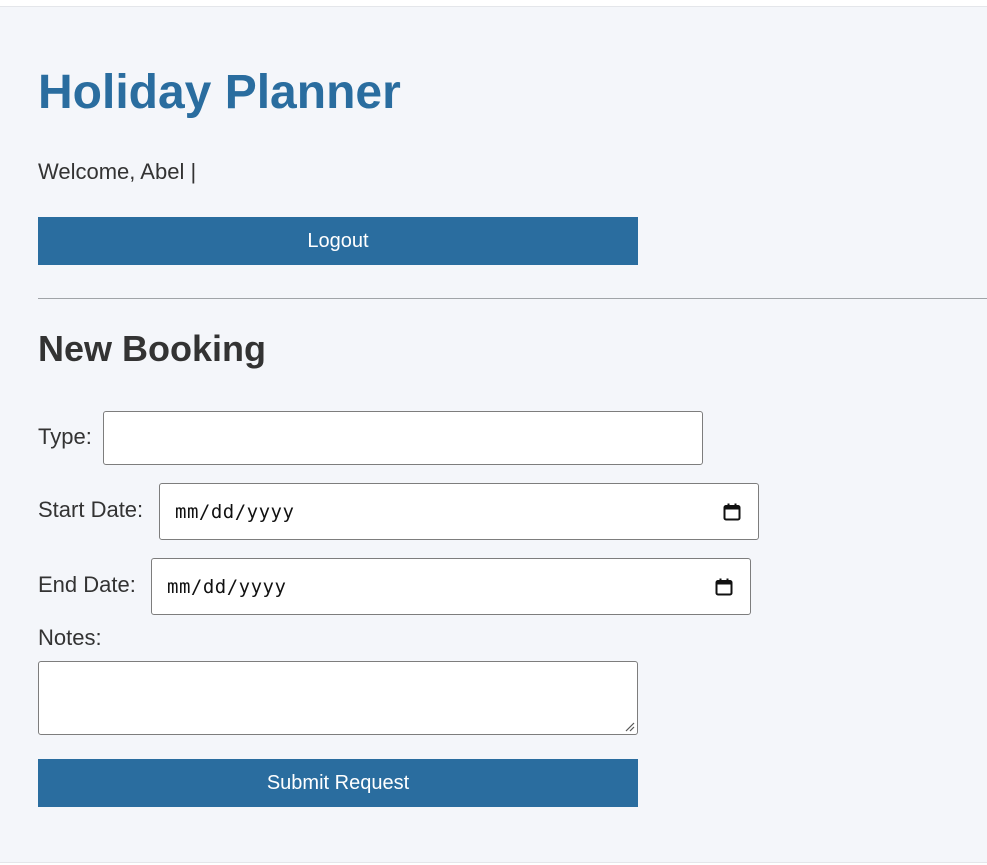 This screenshot has height=865, width=987. What do you see at coordinates (338, 783) in the screenshot?
I see `submit-request-button: Submit Request` at bounding box center [338, 783].